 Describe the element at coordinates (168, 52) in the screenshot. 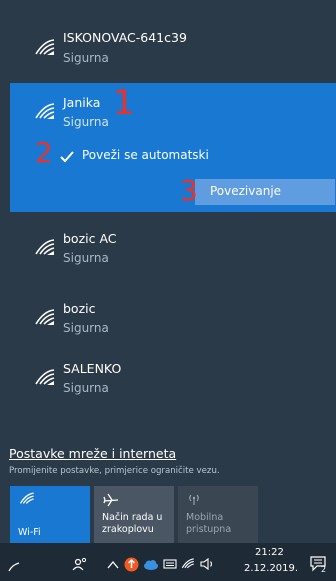

I see `network-item-iskonovac: ISKONOVAC-641c39 Sigurna` at that location.